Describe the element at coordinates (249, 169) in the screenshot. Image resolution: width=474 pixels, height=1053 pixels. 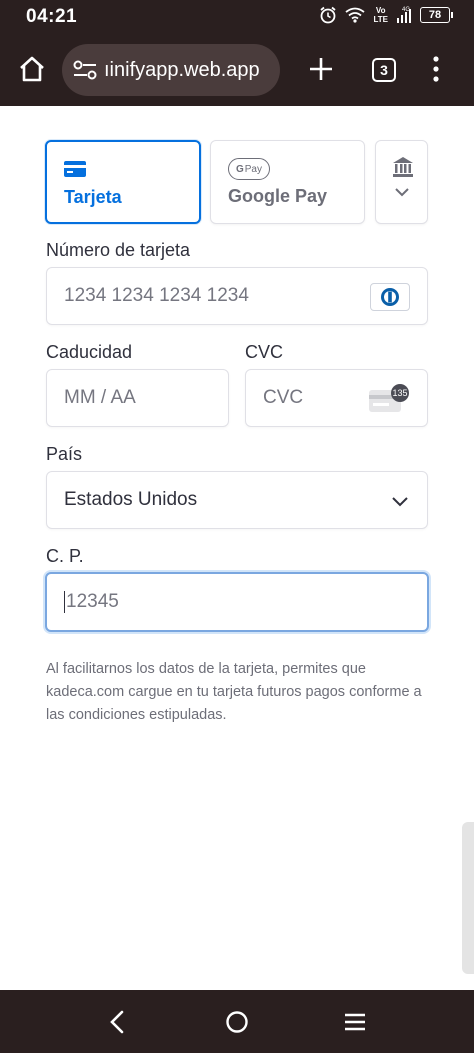
I see `google-pay-badge: G Pay` at that location.